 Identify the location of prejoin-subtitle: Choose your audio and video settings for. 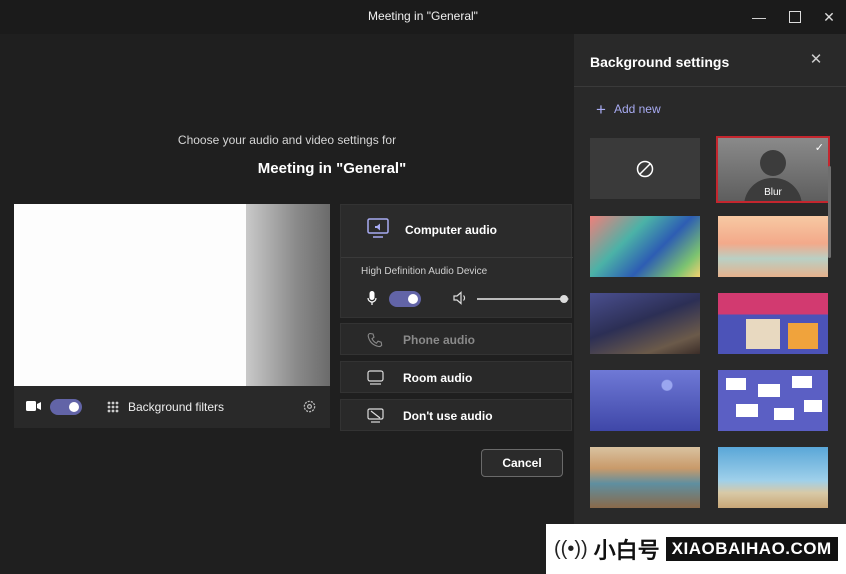
(287, 140).